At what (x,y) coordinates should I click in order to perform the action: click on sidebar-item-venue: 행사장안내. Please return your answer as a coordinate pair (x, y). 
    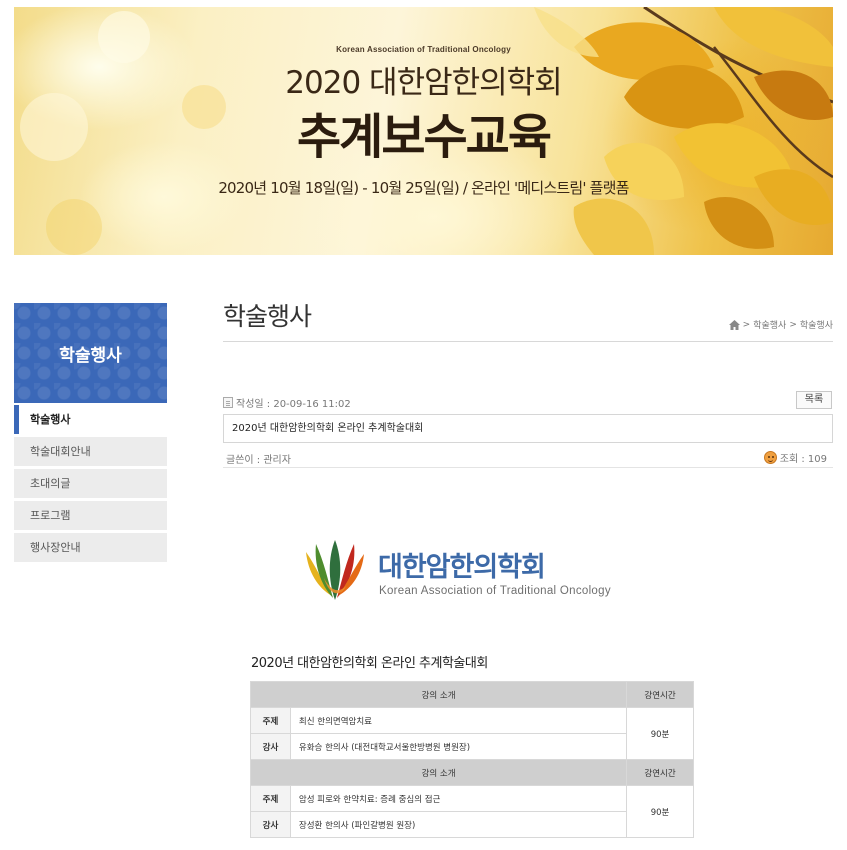
    Looking at the image, I should click on (90, 547).